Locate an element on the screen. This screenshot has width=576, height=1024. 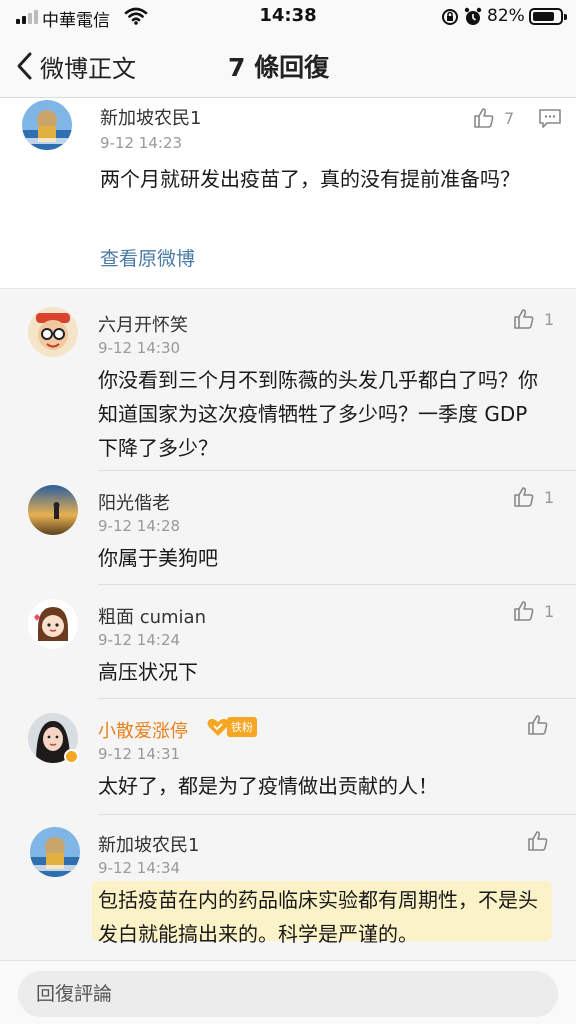
comment-time: 9-12 14:28 is located at coordinates (139, 526).